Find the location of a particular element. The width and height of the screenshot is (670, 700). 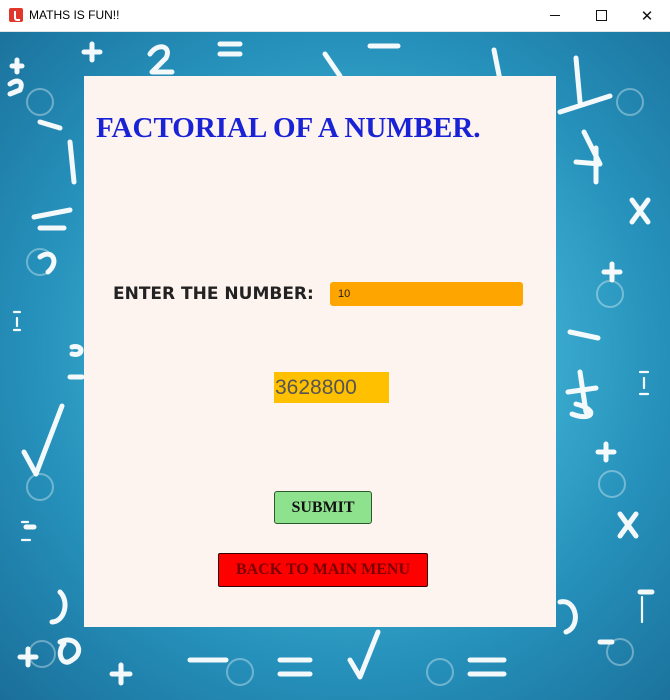

java-cup-icon is located at coordinates (16, 15).